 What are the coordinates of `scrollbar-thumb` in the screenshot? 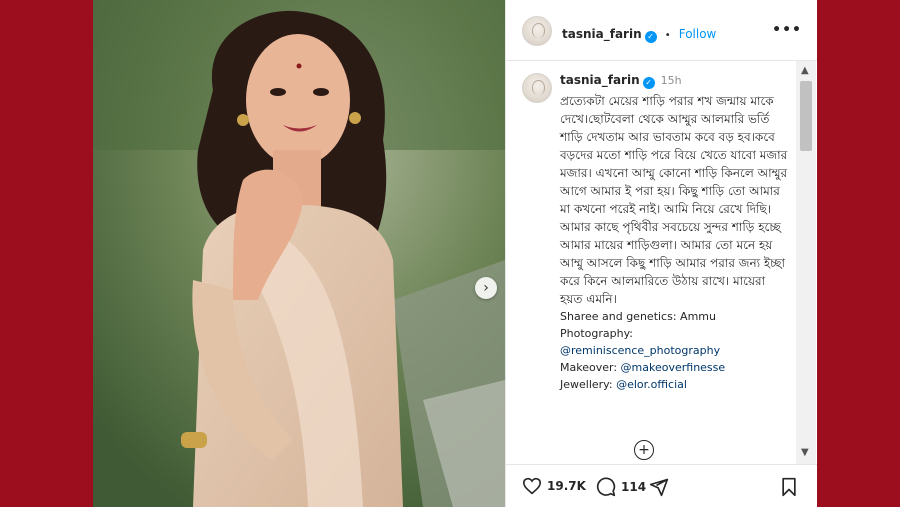 It's located at (806, 116).